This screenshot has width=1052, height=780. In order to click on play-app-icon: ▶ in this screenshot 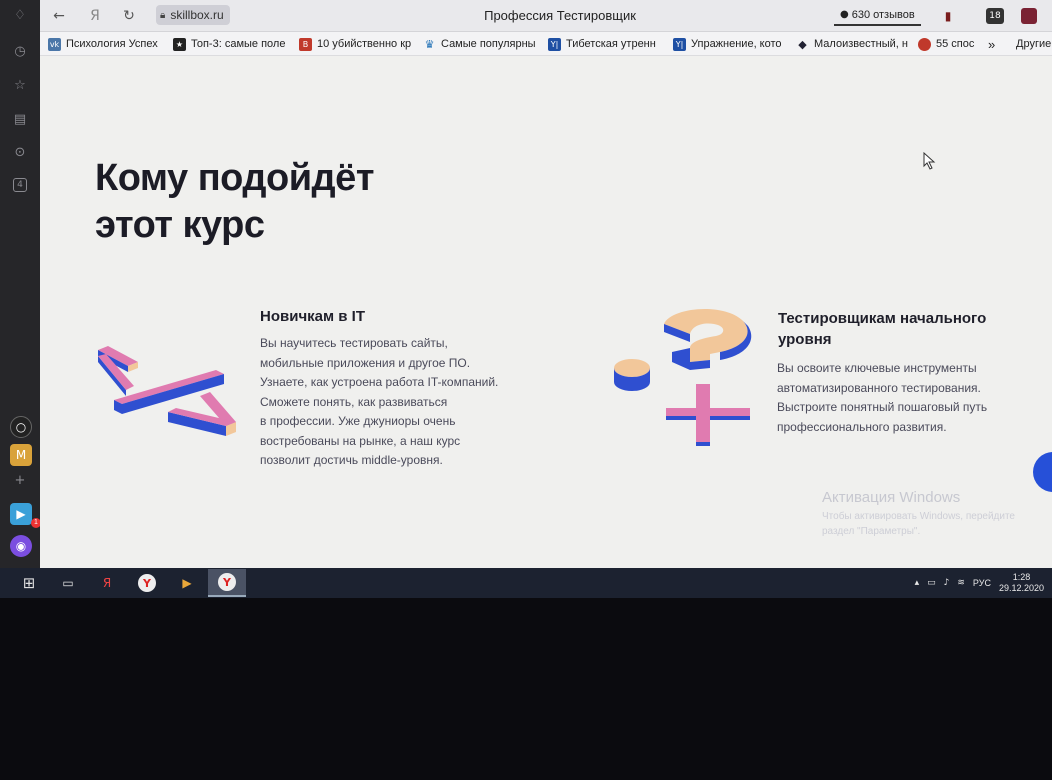, I will do `click(21, 514)`.